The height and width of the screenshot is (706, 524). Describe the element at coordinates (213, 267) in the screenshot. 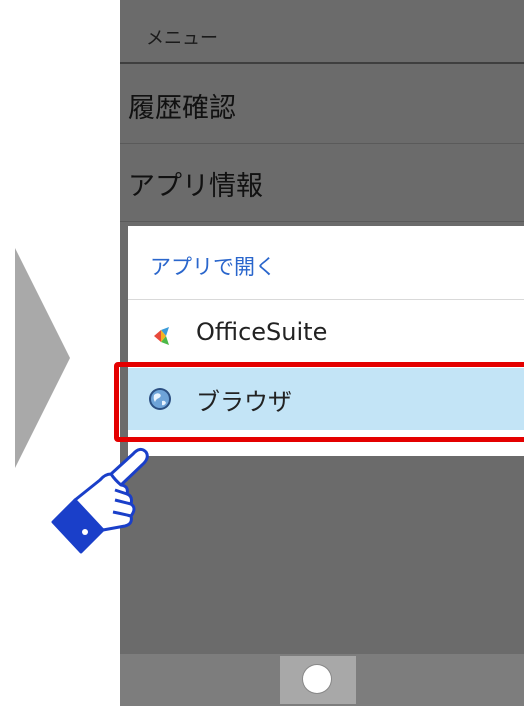

I see `dialog-title-text: アプリで開く` at that location.